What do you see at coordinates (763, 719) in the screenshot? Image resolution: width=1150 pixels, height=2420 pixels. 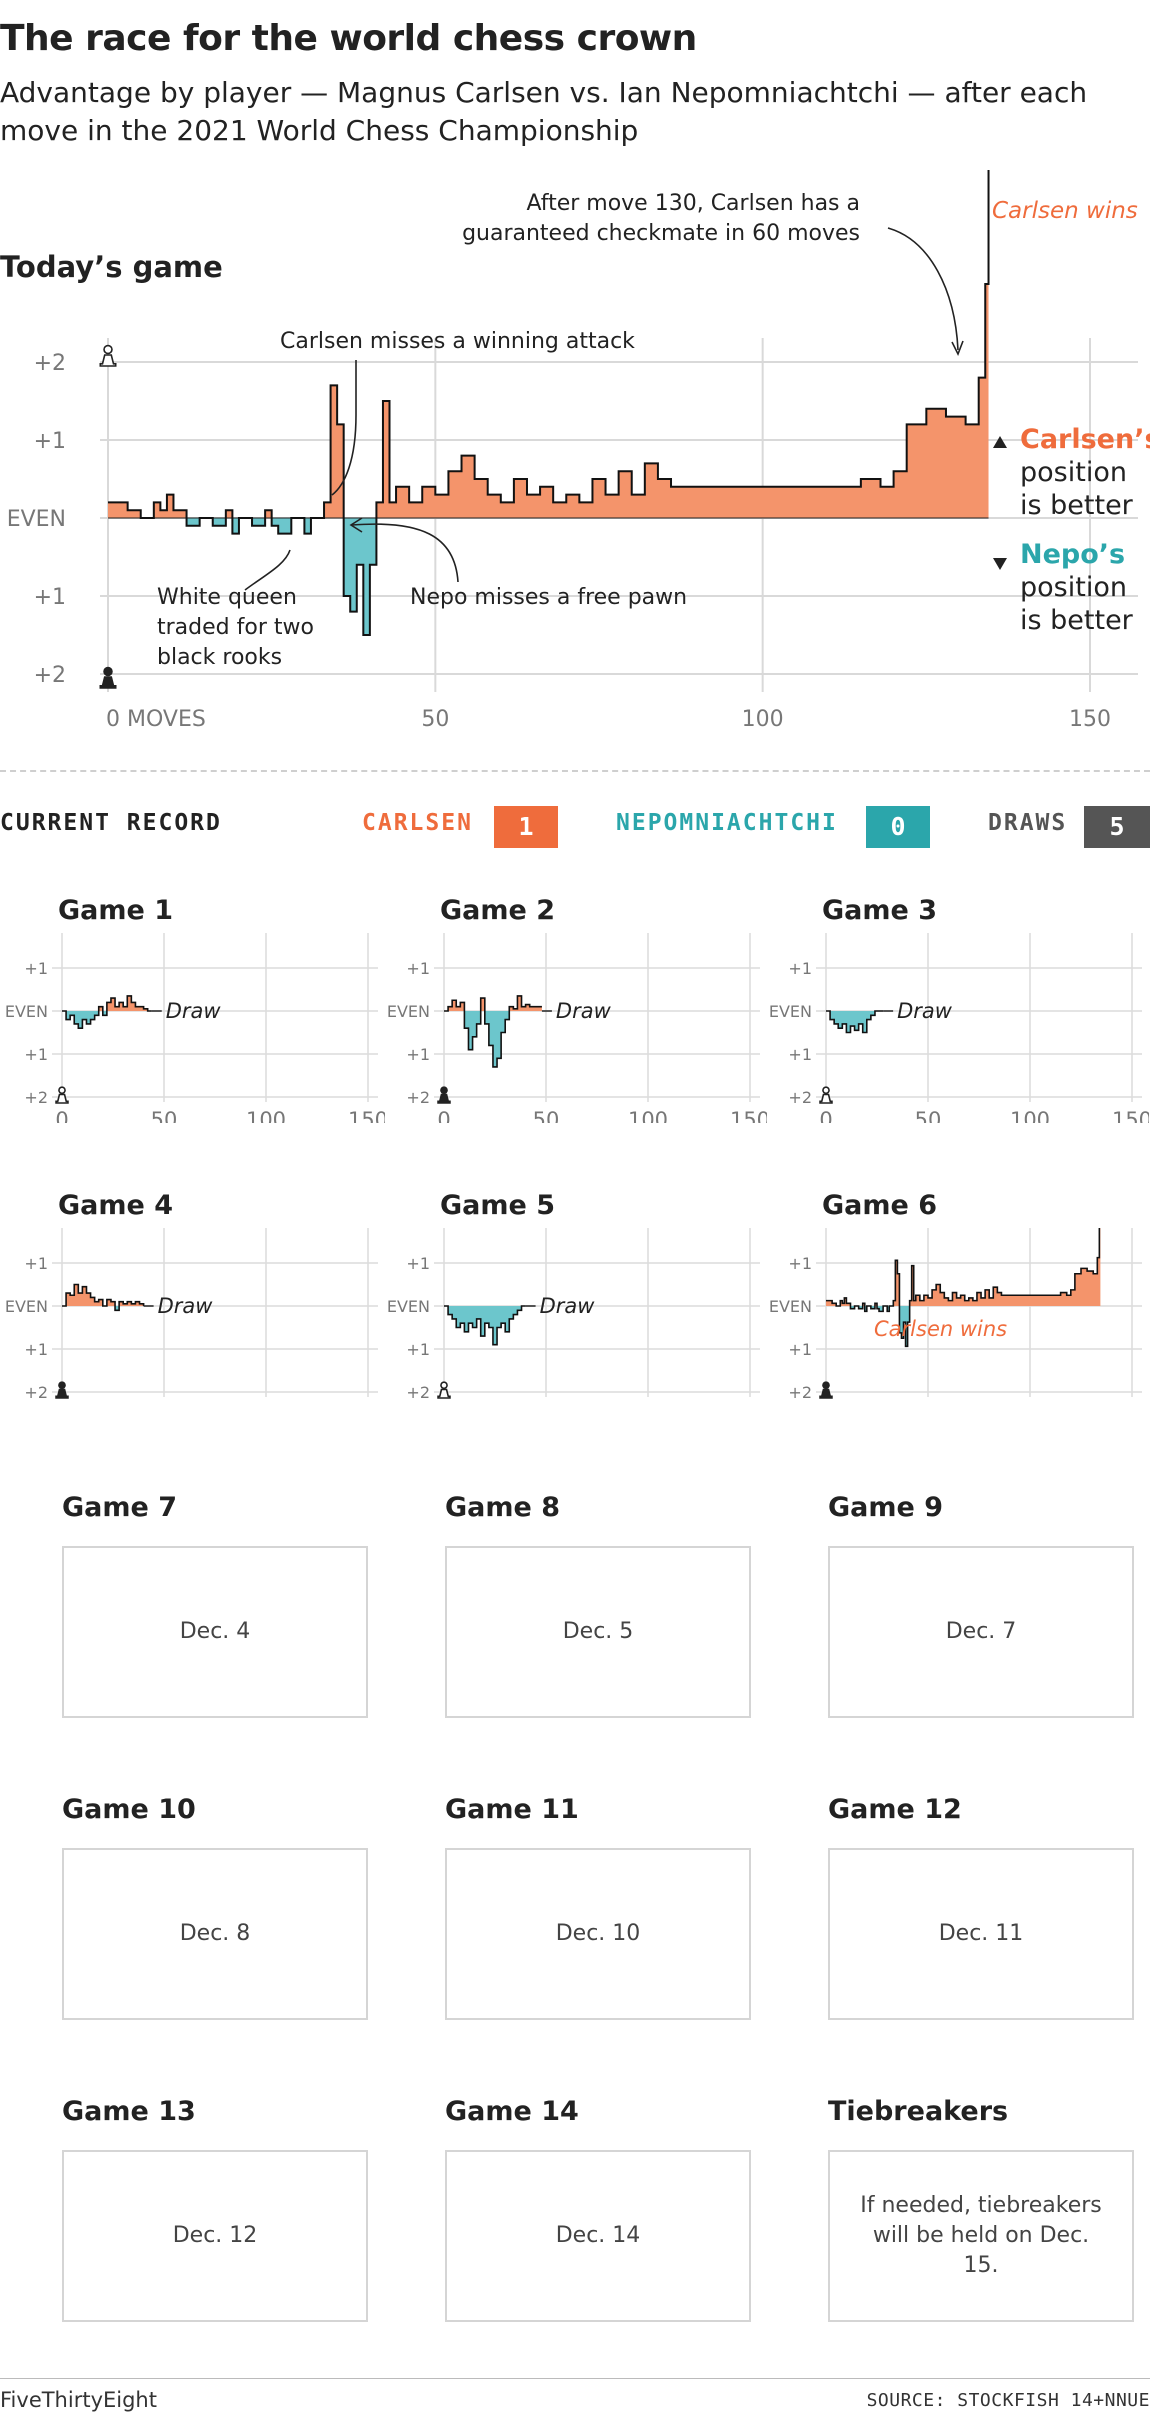 I see `x-tick-label: 100` at bounding box center [763, 719].